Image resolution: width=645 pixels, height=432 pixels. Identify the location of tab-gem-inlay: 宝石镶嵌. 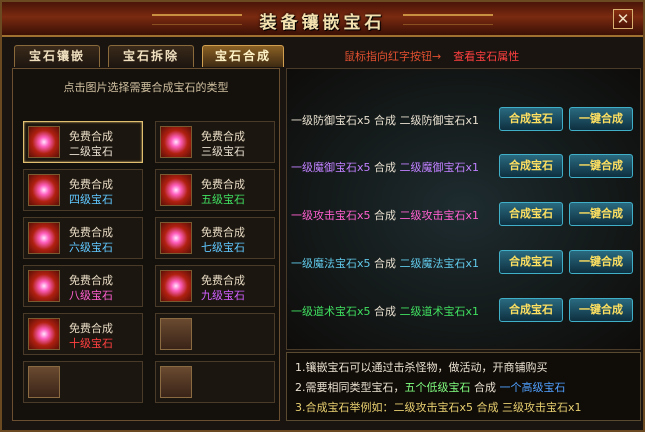
(57, 56).